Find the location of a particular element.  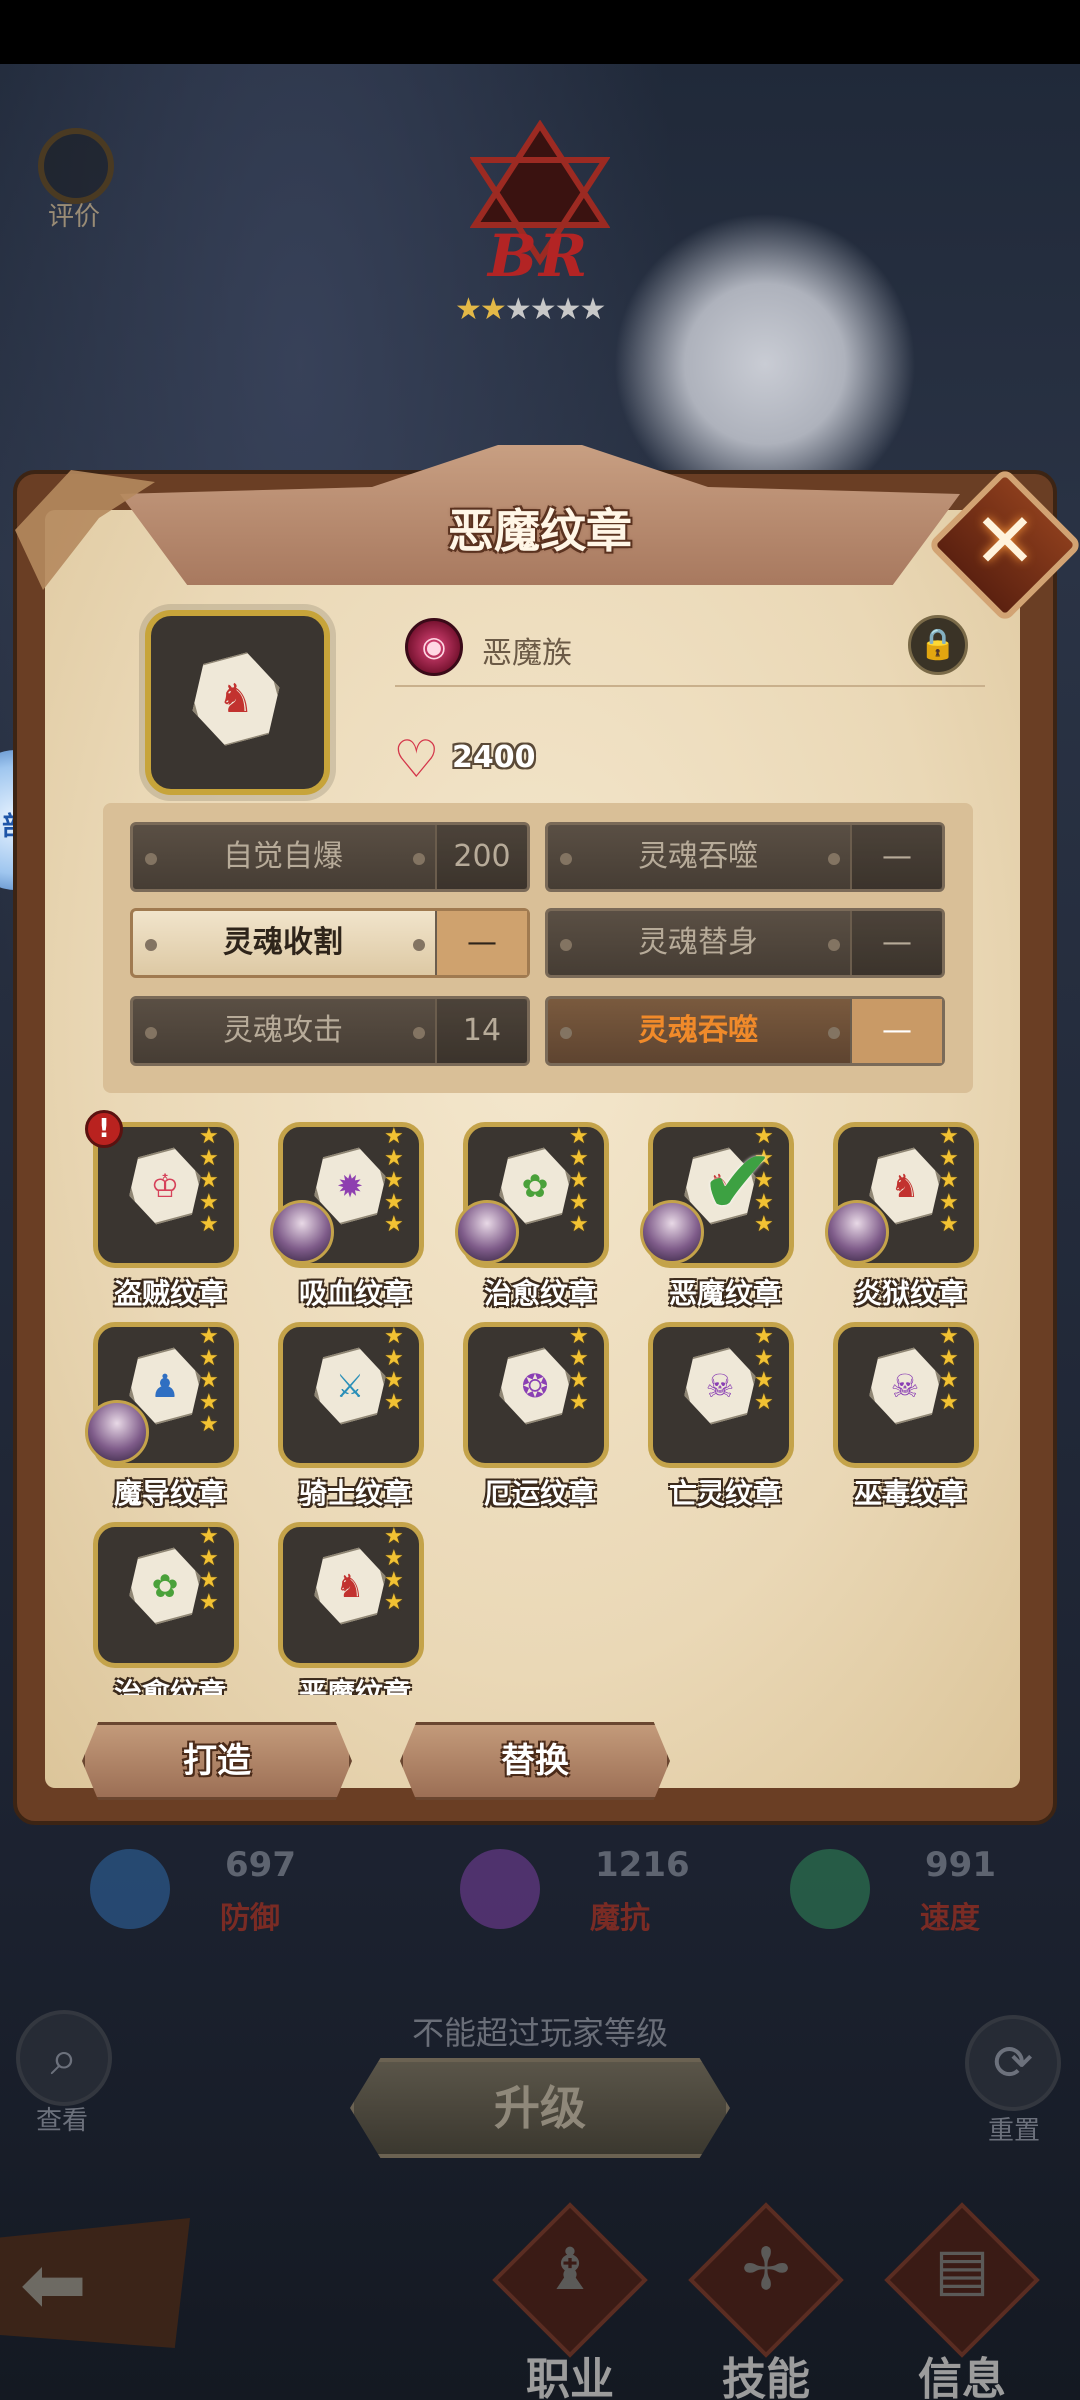

skill-name: 灵魂收割 is located at coordinates (283, 942).